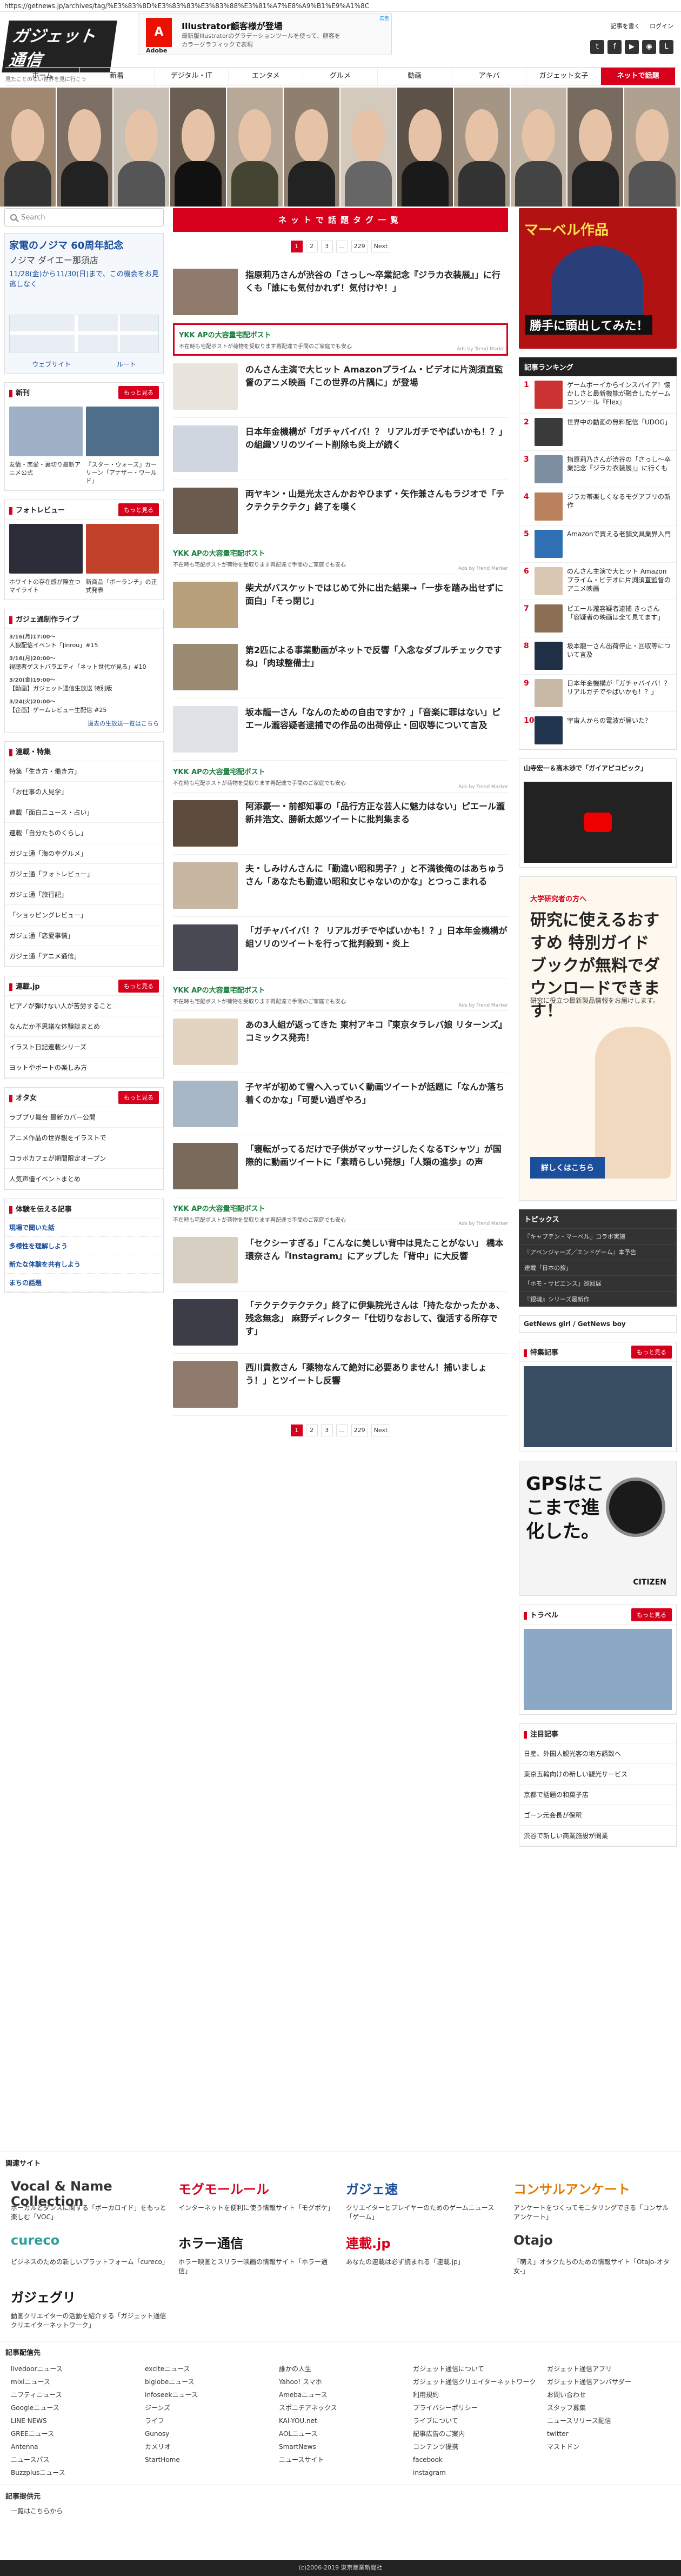 The image size is (681, 2576). I want to click on special-thumb, so click(598, 1406).